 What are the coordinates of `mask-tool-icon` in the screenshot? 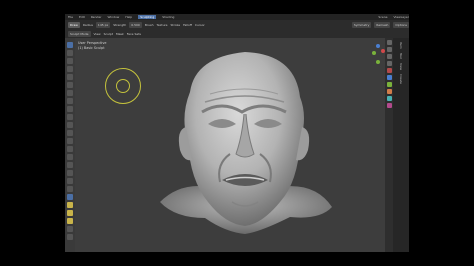 It's located at (70, 205).